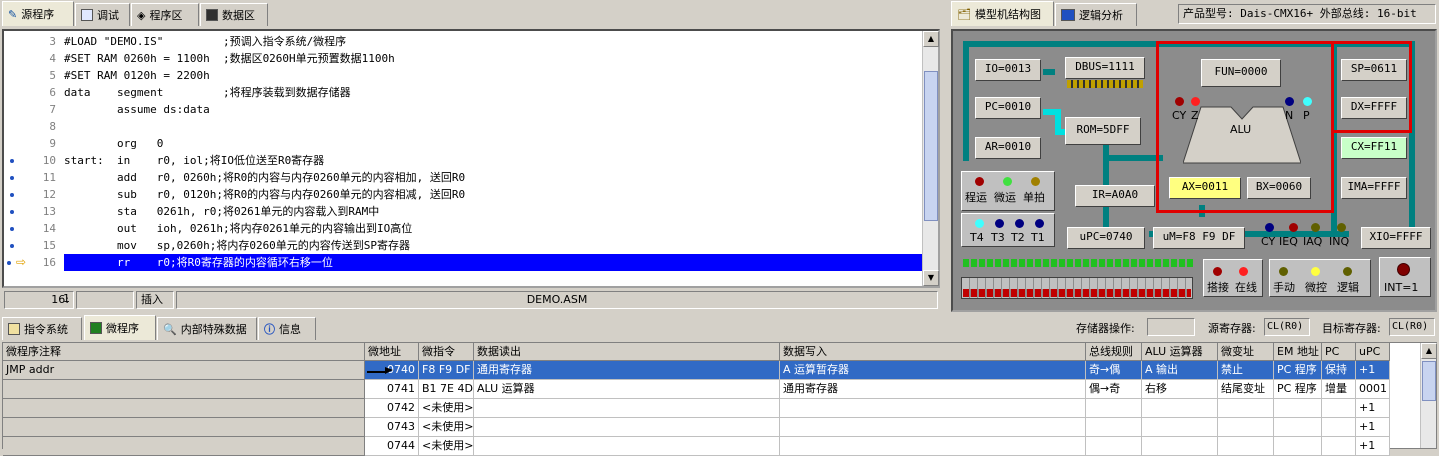 This screenshot has height=456, width=1439. Describe the element at coordinates (931, 146) in the screenshot. I see `scroll-thumb` at that location.